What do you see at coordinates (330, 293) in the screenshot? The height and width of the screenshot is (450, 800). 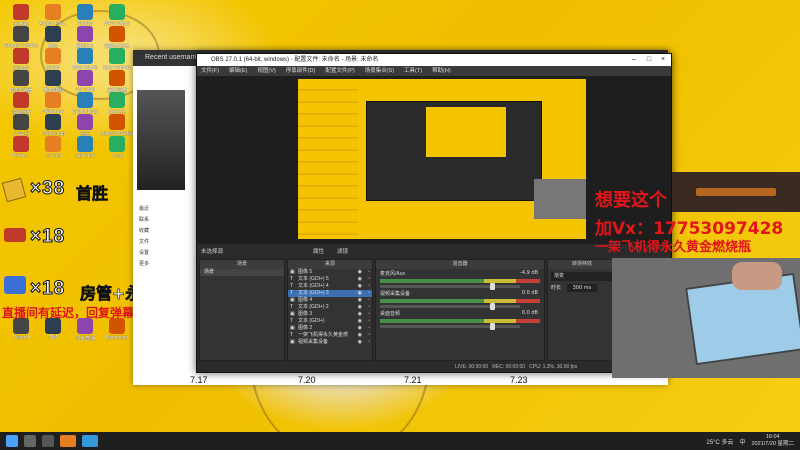 I see `source-item: T 文本 (GDI+) 3 ◉ ▫` at bounding box center [330, 293].